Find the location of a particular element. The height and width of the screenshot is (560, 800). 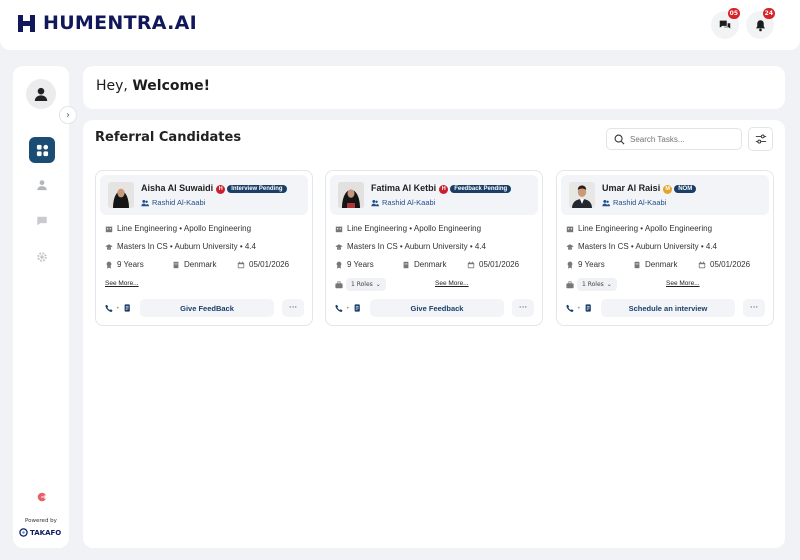

chevron-down-icon: ⌄ is located at coordinates (378, 284).